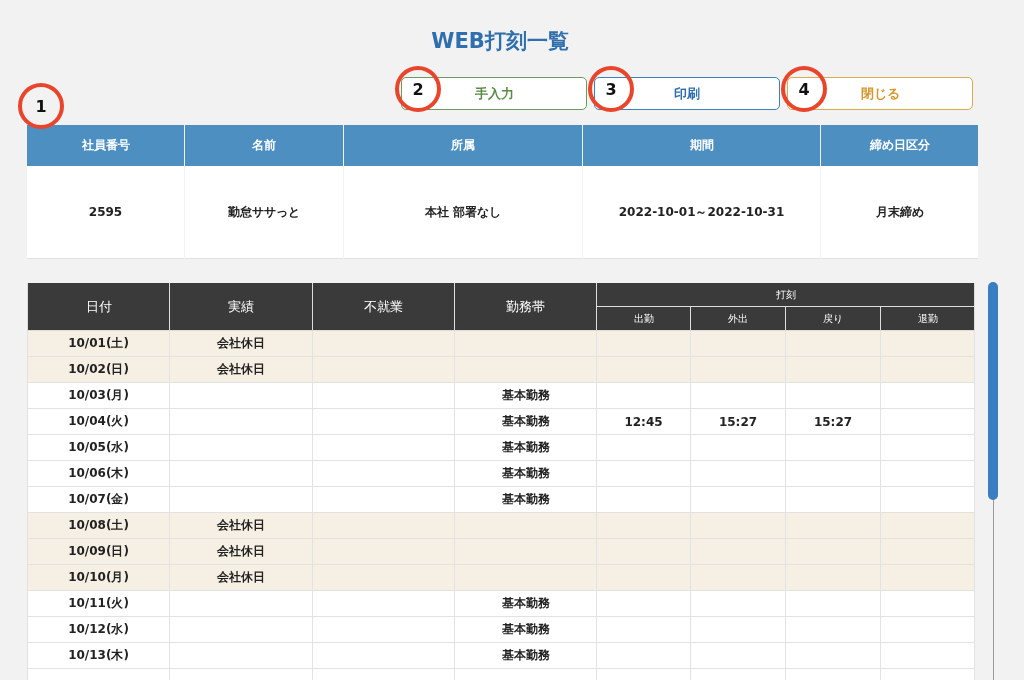  What do you see at coordinates (833, 318) in the screenshot?
I see `column-header: 戻り` at bounding box center [833, 318].